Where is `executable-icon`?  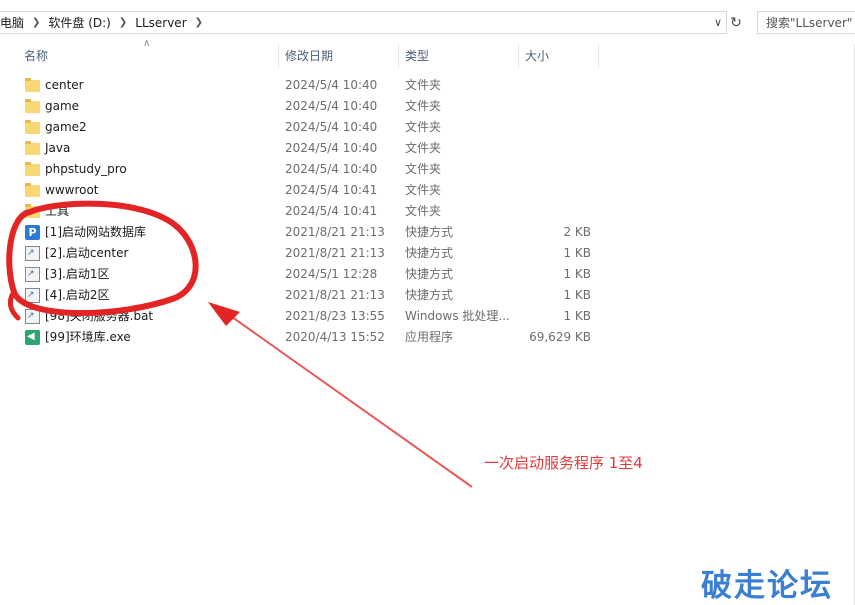
executable-icon is located at coordinates (32, 336).